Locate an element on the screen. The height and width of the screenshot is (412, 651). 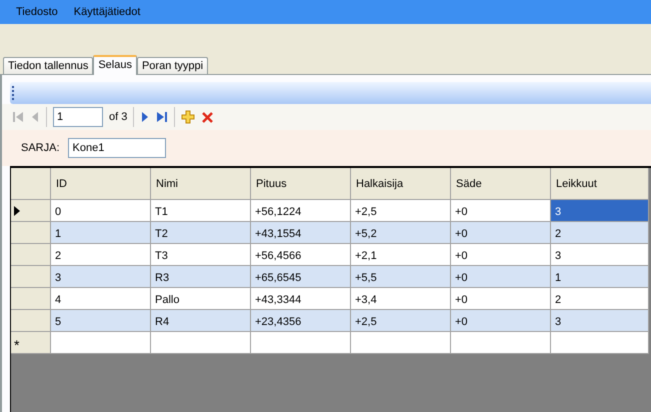
column-header: ID is located at coordinates (101, 184).